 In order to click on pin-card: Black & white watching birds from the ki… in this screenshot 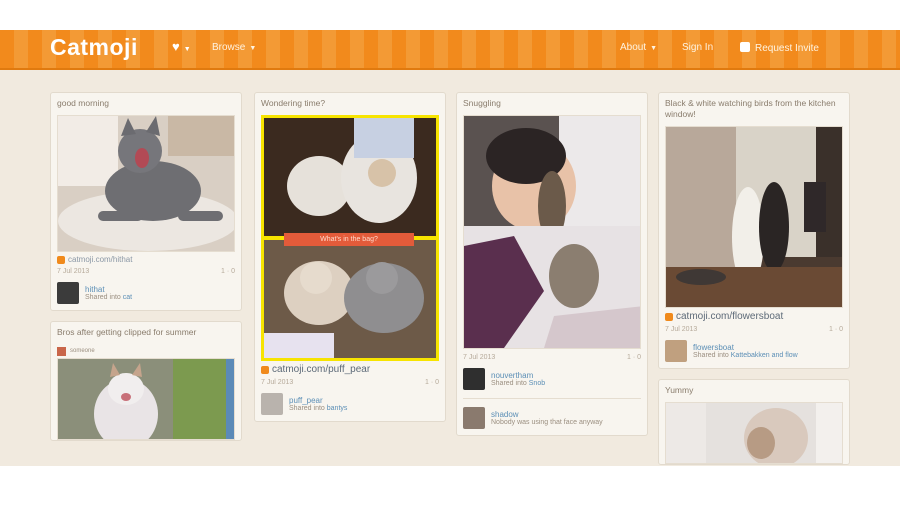, I will do `click(754, 230)`.